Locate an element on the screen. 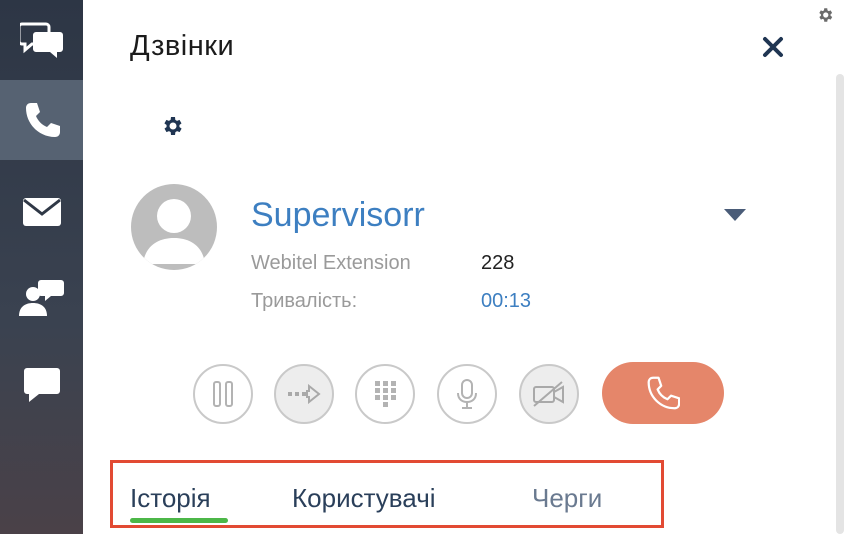 Image resolution: width=848 pixels, height=534 pixels. caller-name: Supervisorr is located at coordinates (338, 215).